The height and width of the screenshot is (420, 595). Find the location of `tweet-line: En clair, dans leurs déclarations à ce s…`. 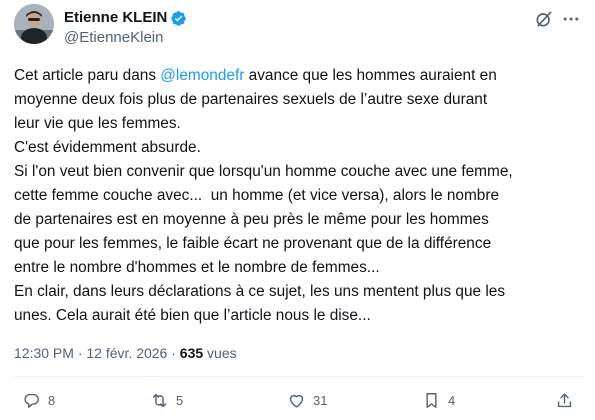

tweet-line: En clair, dans leurs déclarations à ce s… is located at coordinates (260, 291).